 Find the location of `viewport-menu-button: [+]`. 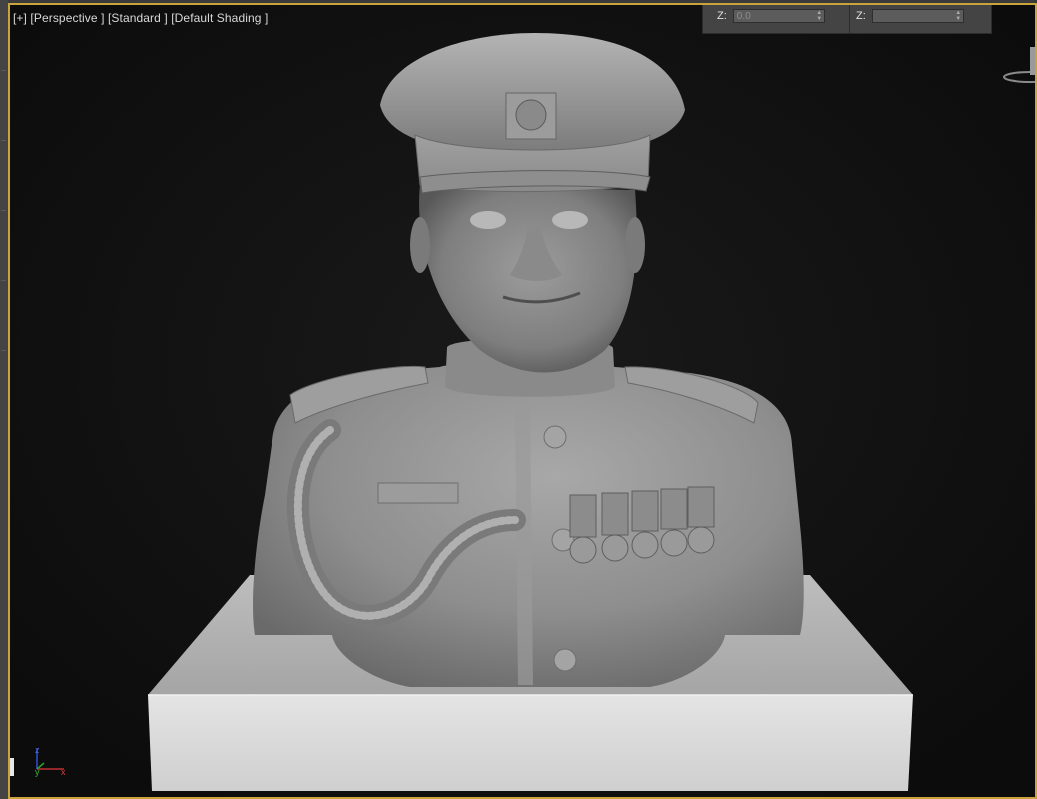

viewport-menu-button: [+] is located at coordinates (20, 18).